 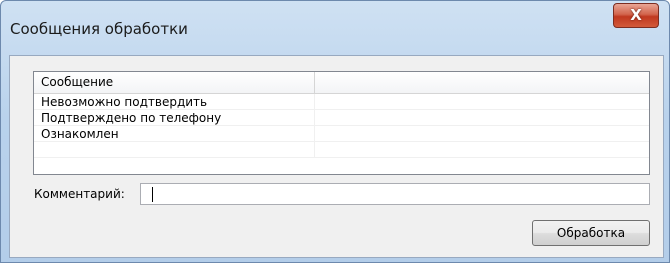 I want to click on comment-input, so click(x=395, y=194).